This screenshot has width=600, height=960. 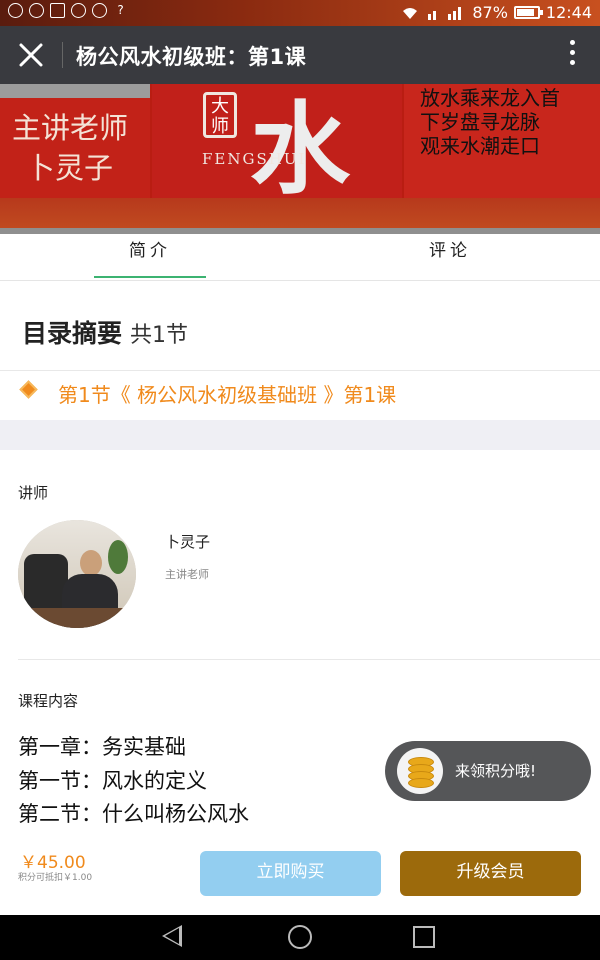 What do you see at coordinates (309, 659) in the screenshot?
I see `divider` at bounding box center [309, 659].